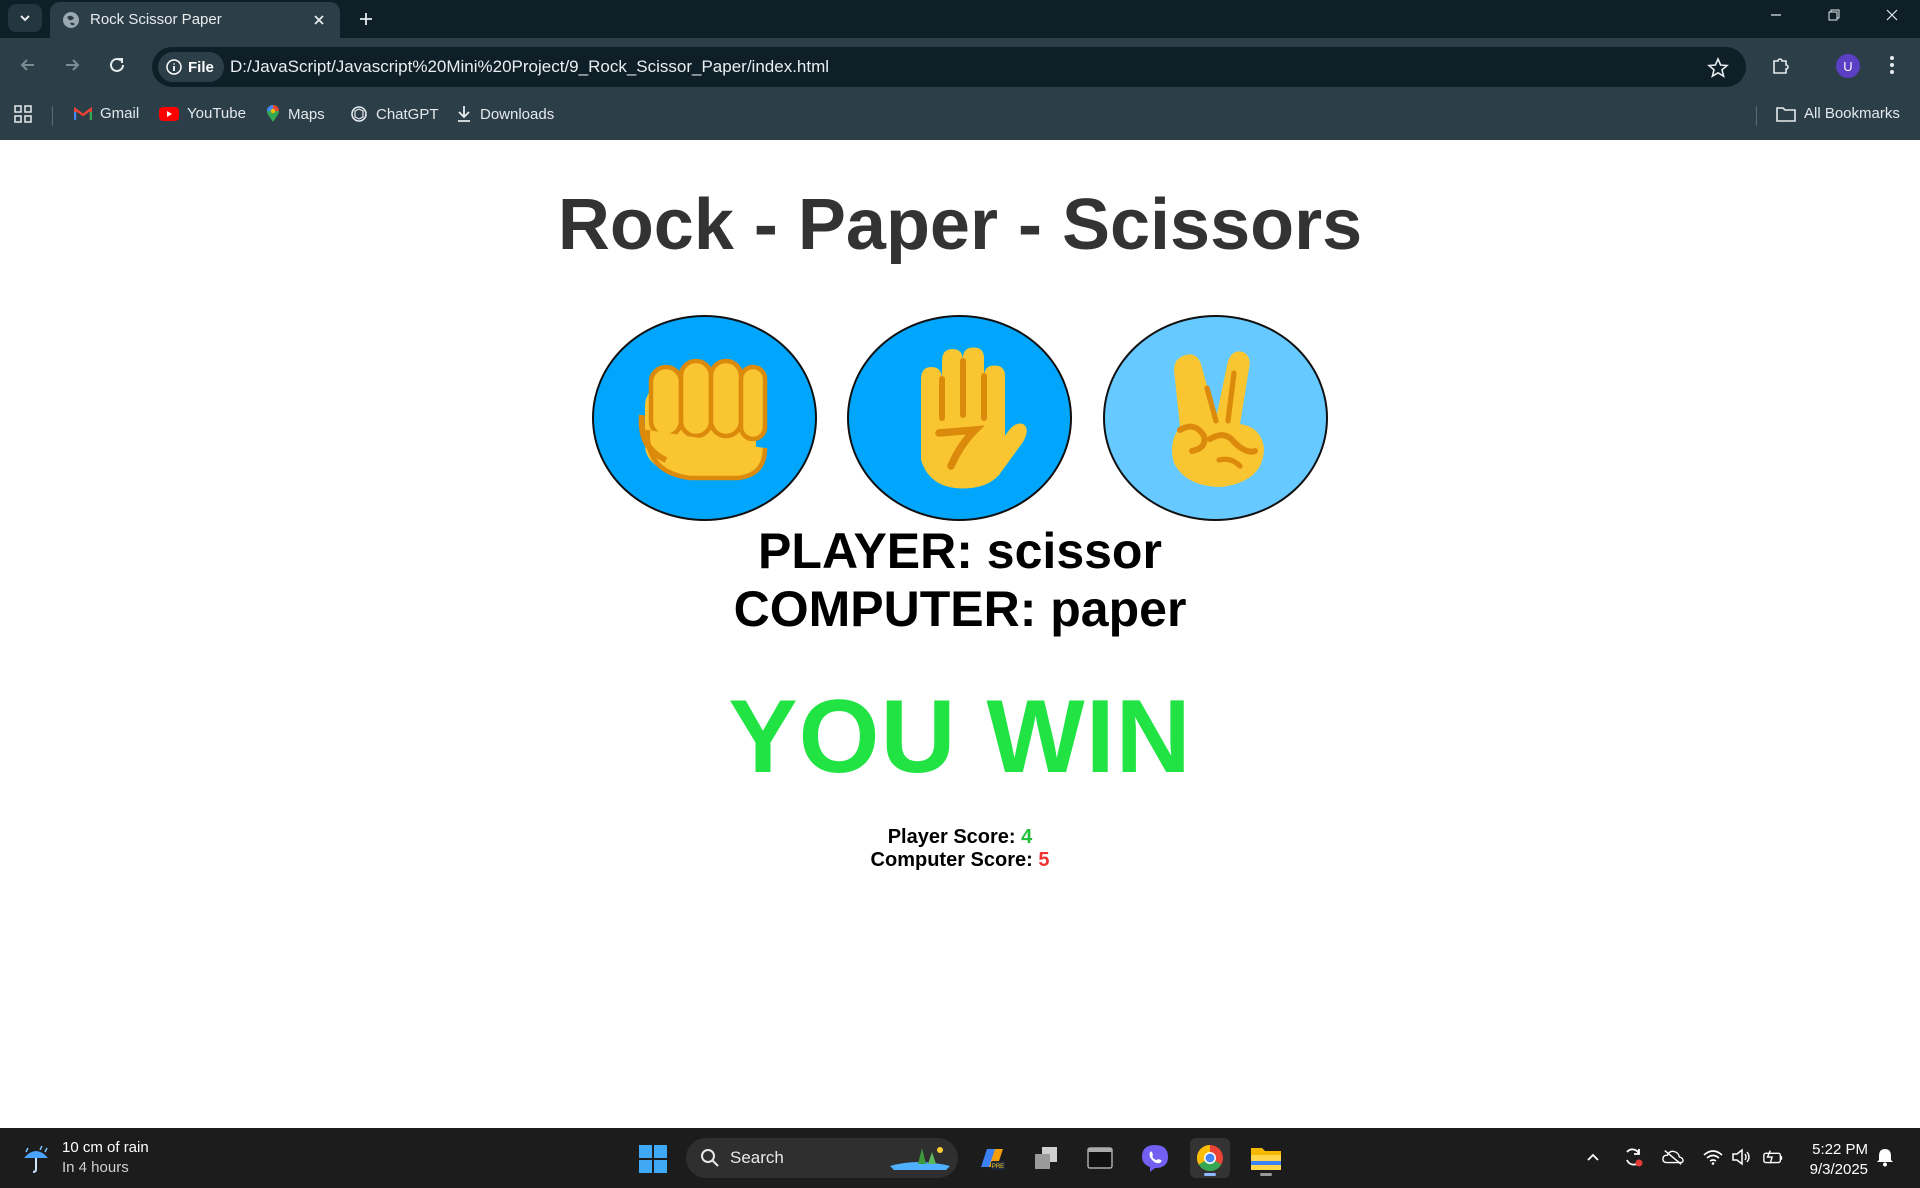  Describe the element at coordinates (1044, 860) in the screenshot. I see `computer-score-value: 5` at that location.